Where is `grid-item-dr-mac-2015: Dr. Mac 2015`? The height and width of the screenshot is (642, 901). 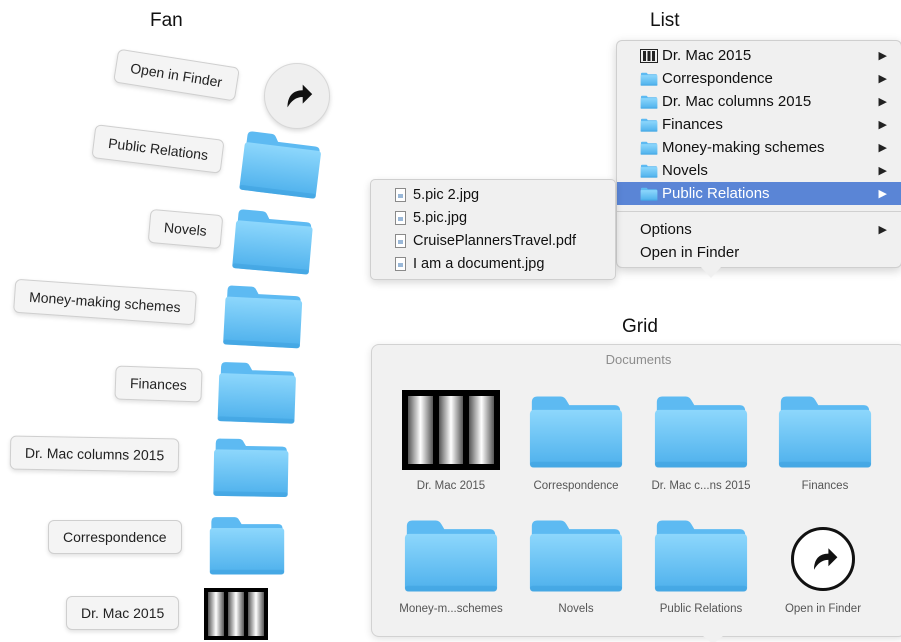 grid-item-dr-mac-2015: Dr. Mac 2015 is located at coordinates (451, 445).